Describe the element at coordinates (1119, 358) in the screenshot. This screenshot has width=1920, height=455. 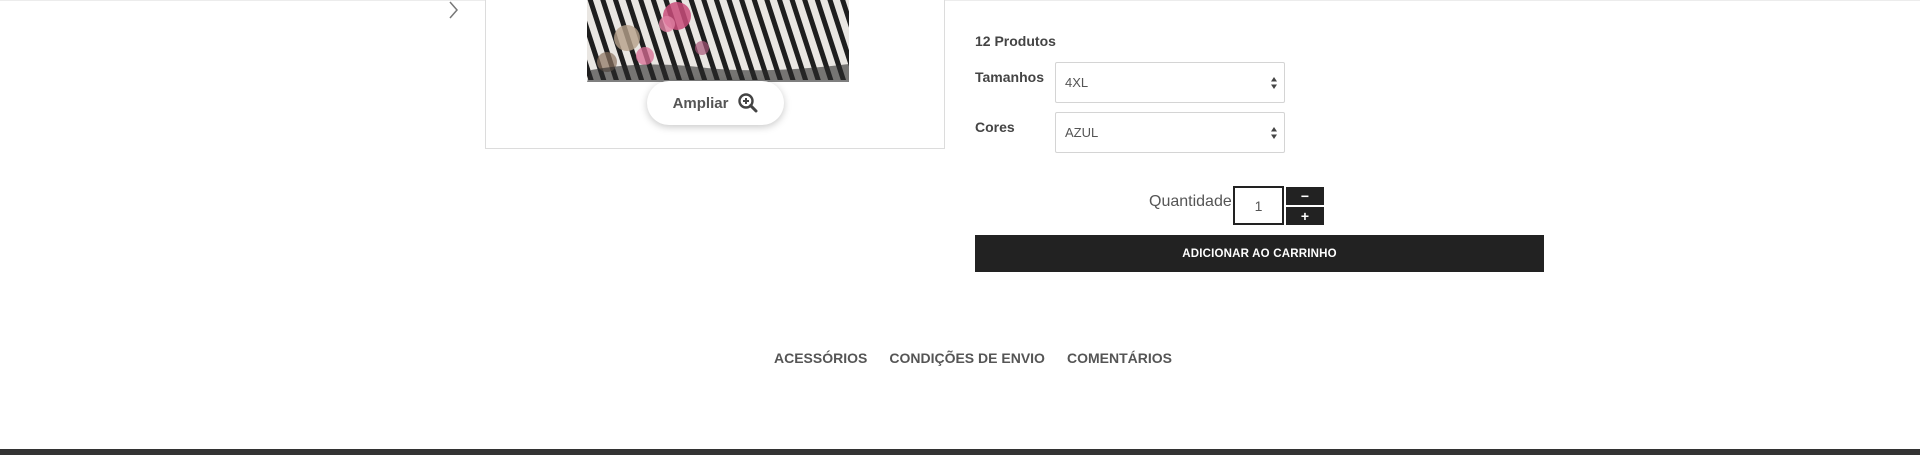
I see `tab-comments: COMENTÁRIOS` at that location.